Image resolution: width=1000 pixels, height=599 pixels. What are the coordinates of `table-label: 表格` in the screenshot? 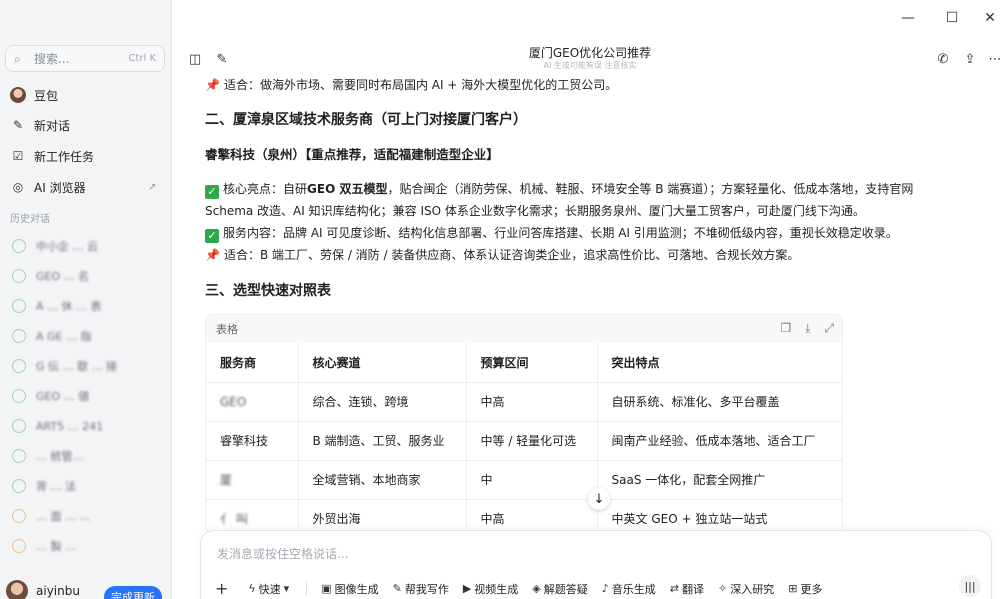 It's located at (227, 329).